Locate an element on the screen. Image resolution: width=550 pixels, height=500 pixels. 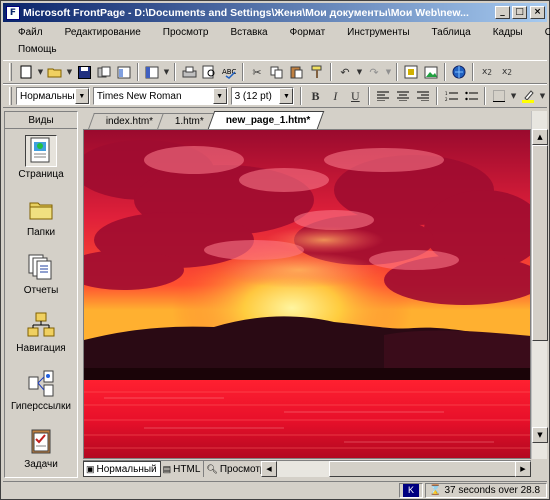
horizontal-scrollbar: ◀ ▶ is located at coordinates (396, 469).